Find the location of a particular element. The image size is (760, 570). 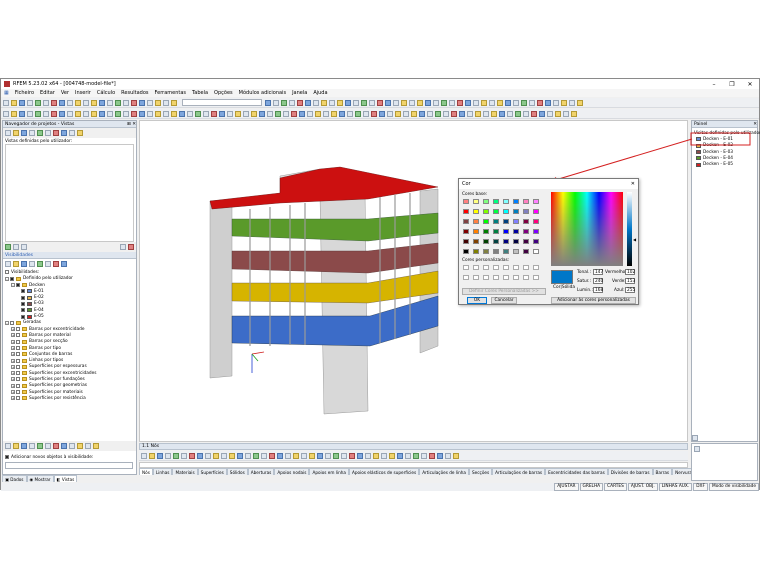

sat-label: Satur.: is located at coordinates (584, 281).